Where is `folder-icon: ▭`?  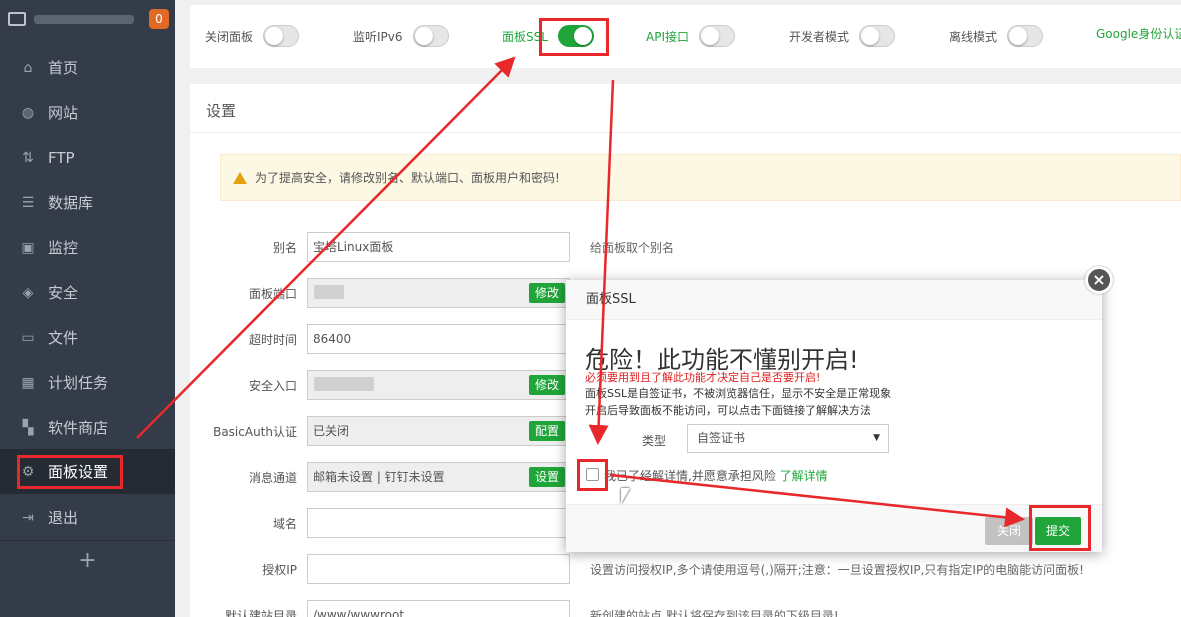 folder-icon: ▭ is located at coordinates (28, 337).